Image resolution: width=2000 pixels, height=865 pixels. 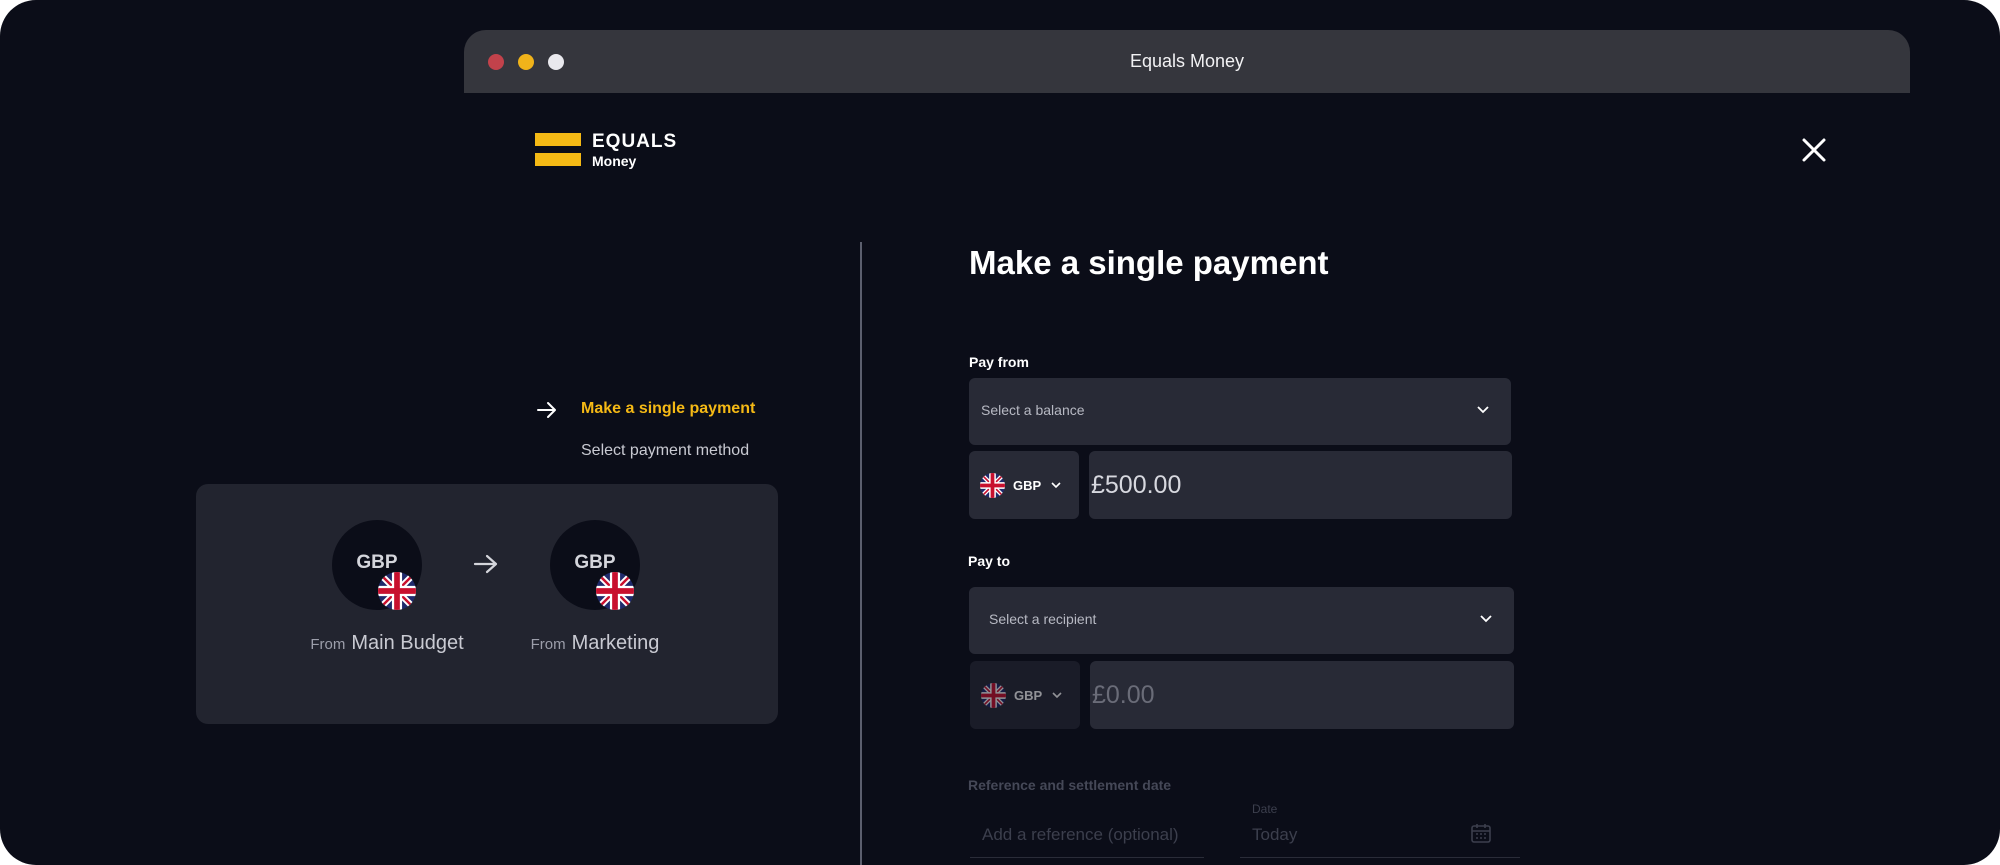 I want to click on to-account-label: From Marketing, so click(x=595, y=643).